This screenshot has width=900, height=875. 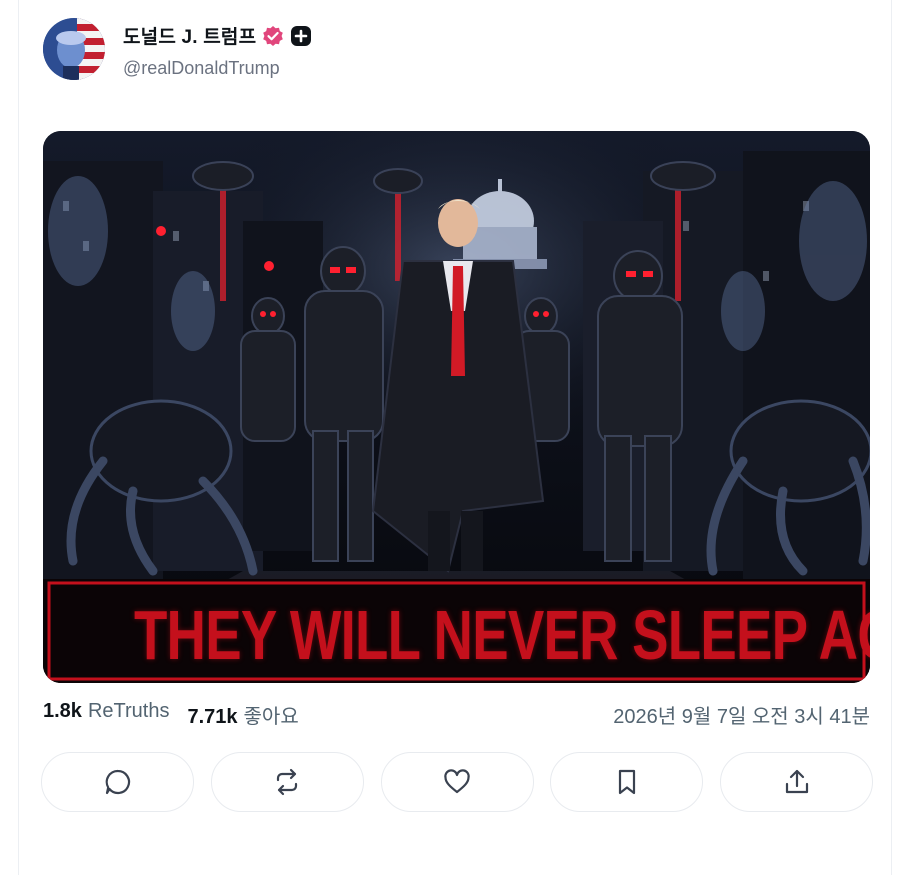 What do you see at coordinates (201, 68) in the screenshot?
I see `handle: @realDonaldTrump` at bounding box center [201, 68].